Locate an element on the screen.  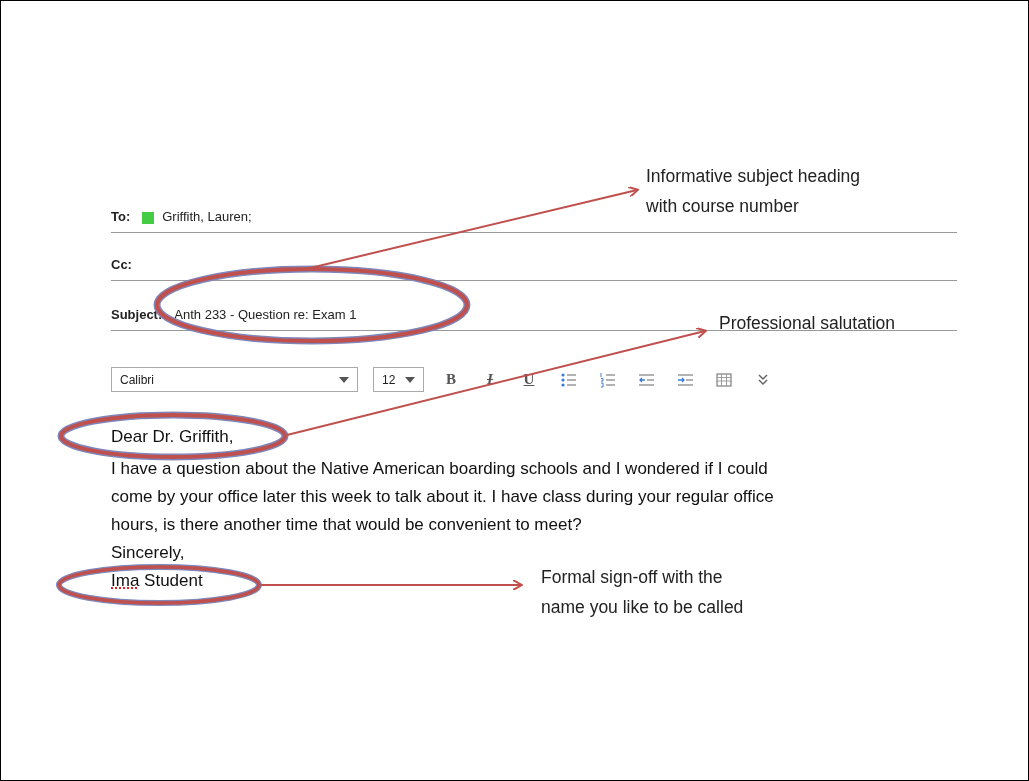
size-dropdown: 12 is located at coordinates (398, 379).